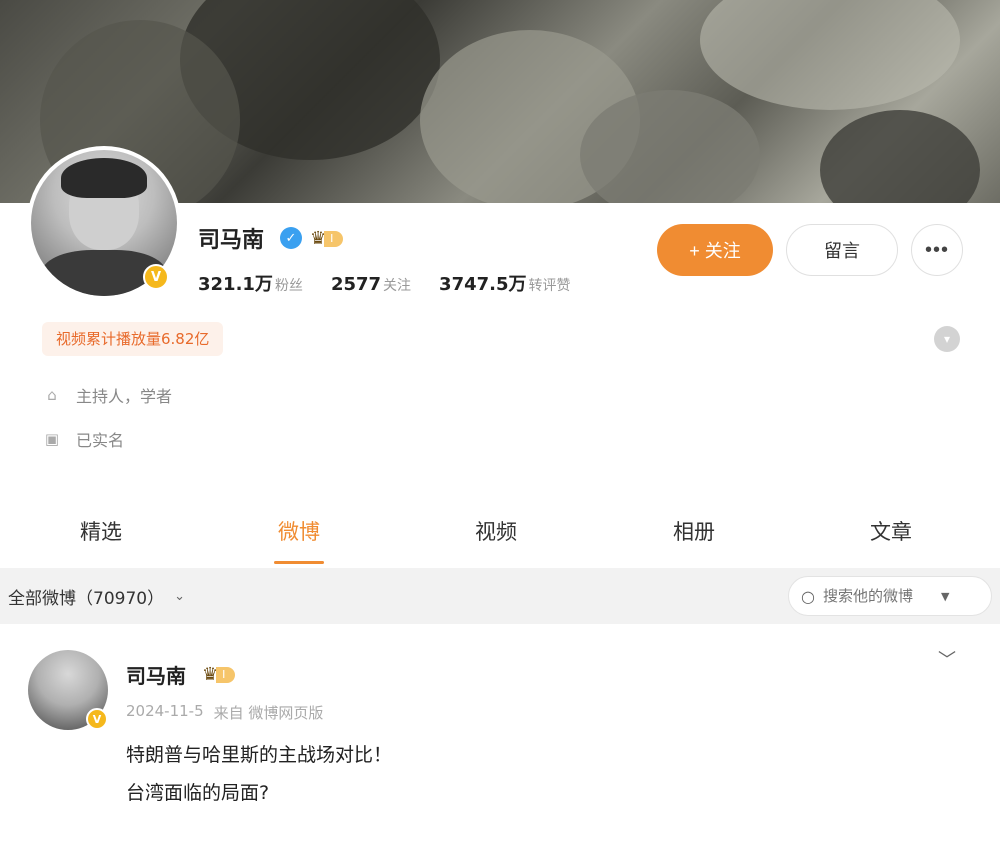 This screenshot has width=1000, height=841. Describe the element at coordinates (165, 712) in the screenshot. I see `post-date: 2024-11-5` at that location.